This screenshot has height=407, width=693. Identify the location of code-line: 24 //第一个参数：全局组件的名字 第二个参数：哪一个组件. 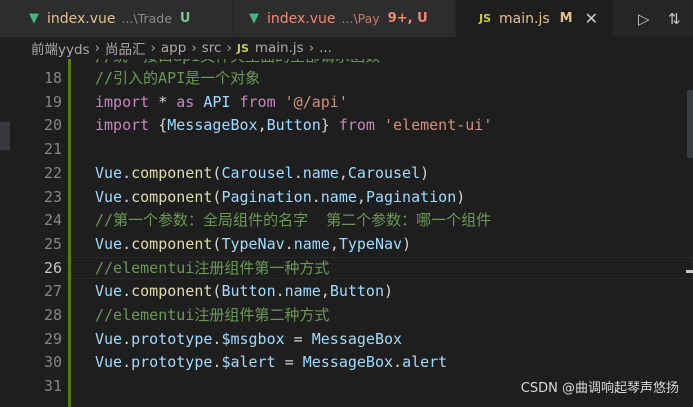
(346, 221).